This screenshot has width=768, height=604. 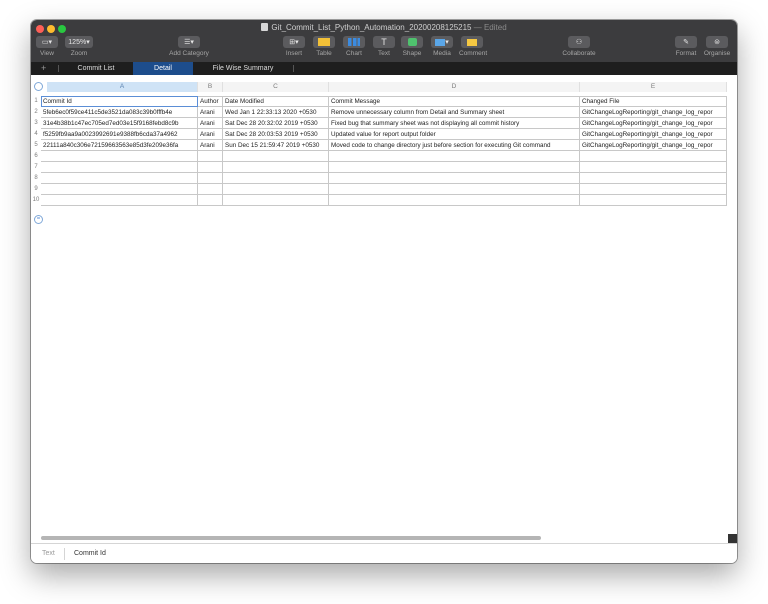 I want to click on table-tool: Table, so click(x=324, y=46).